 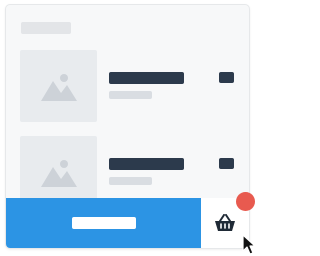 I want to click on checkout-button-label, so click(x=103, y=223).